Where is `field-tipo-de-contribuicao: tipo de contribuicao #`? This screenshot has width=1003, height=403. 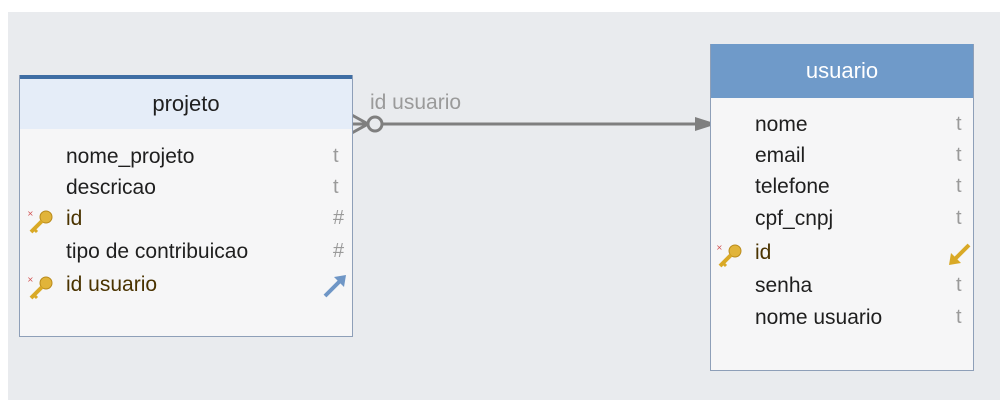 field-tipo-de-contribuicao: tipo de contribuicao # is located at coordinates (186, 254).